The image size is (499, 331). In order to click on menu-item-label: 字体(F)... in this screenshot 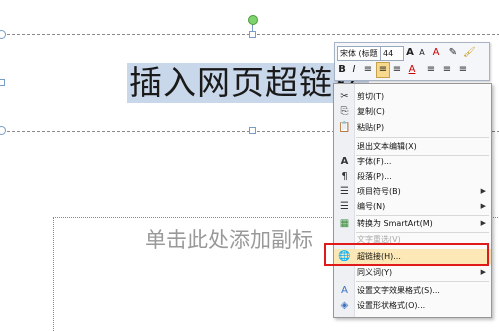, I will do `click(374, 161)`.